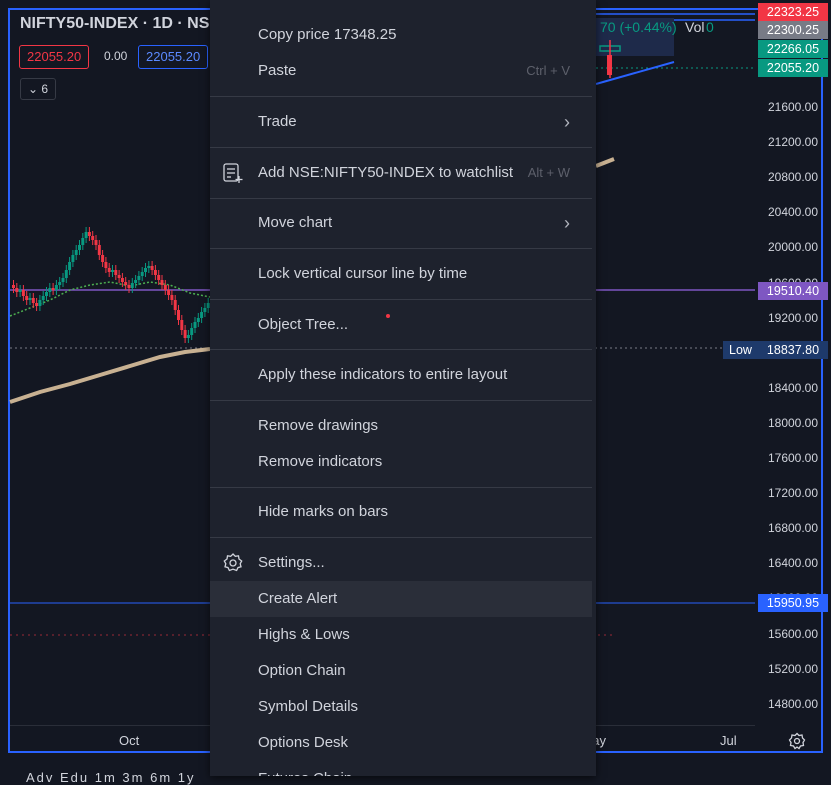 The image size is (831, 785). I want to click on menu-item-label: Symbol Details, so click(308, 706).